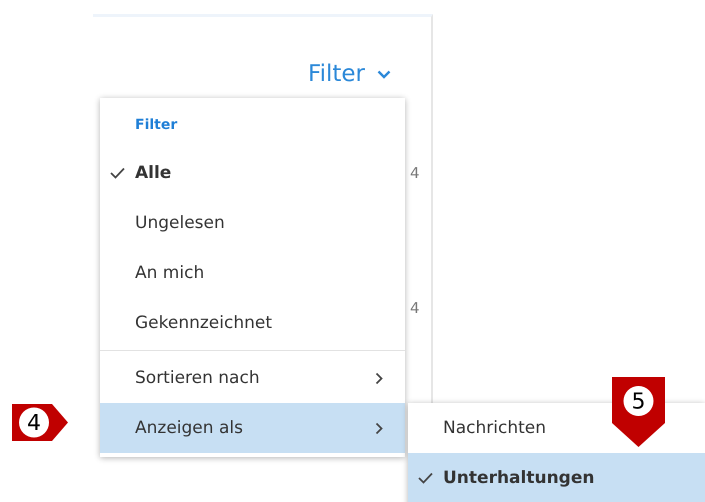  I want to click on menu-item: Alle, so click(252, 173).